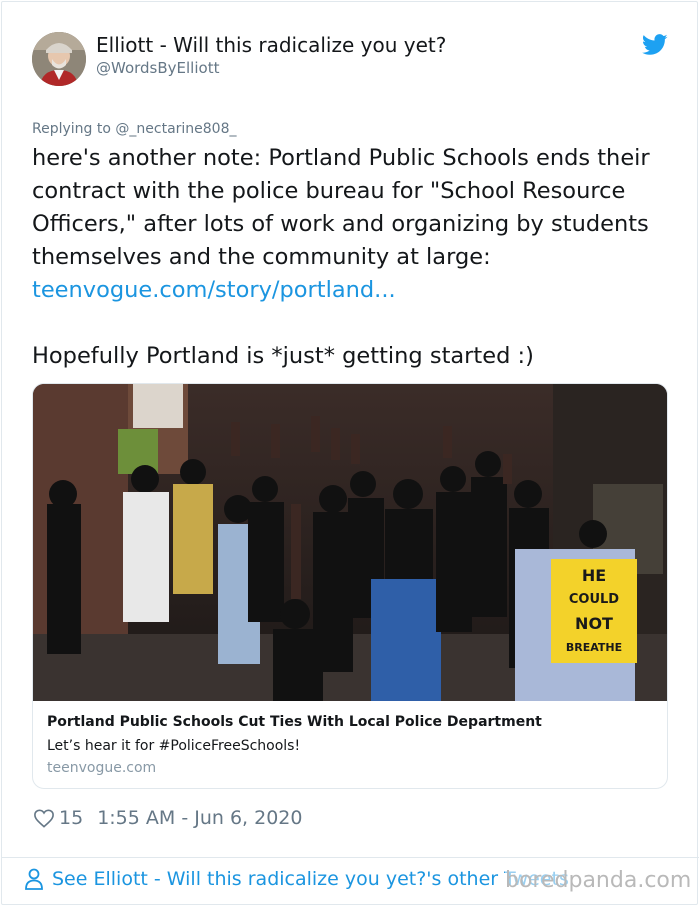 The height and width of the screenshot is (906, 700). I want to click on card-description: Let’s hear it for #PoliceFreeSchools!, so click(174, 746).